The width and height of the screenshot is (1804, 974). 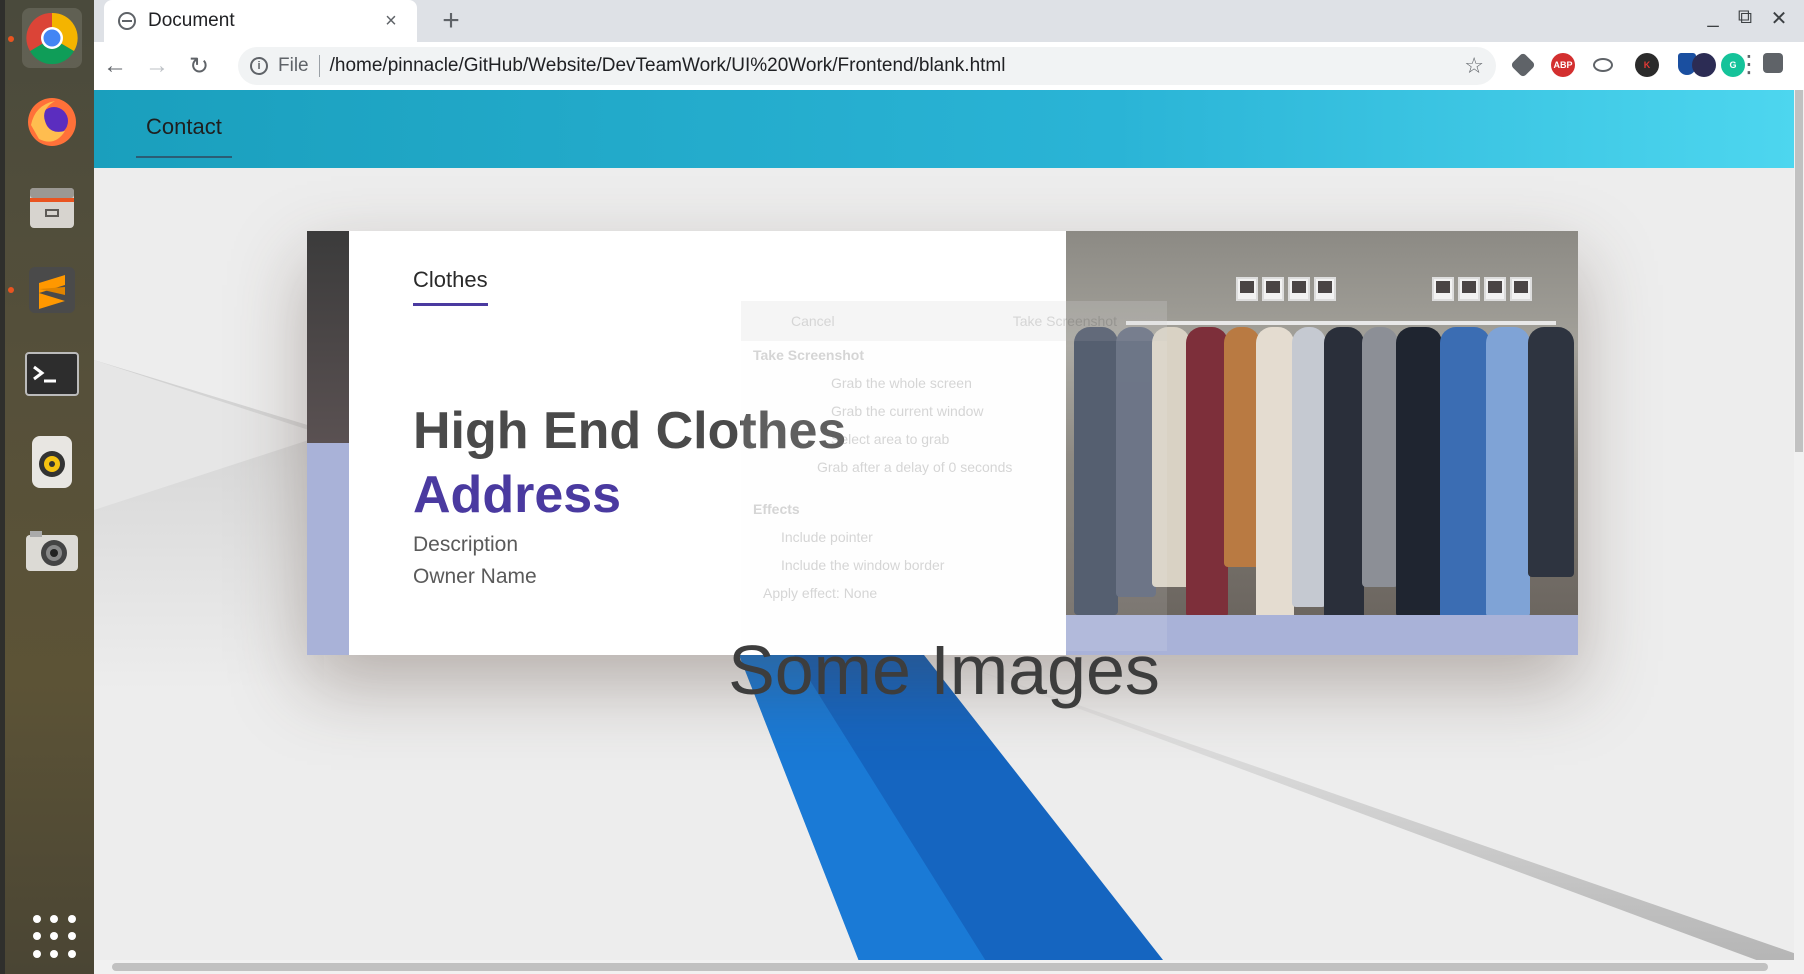 I want to click on adblock-plus-icon: ABP, so click(x=1563, y=65).